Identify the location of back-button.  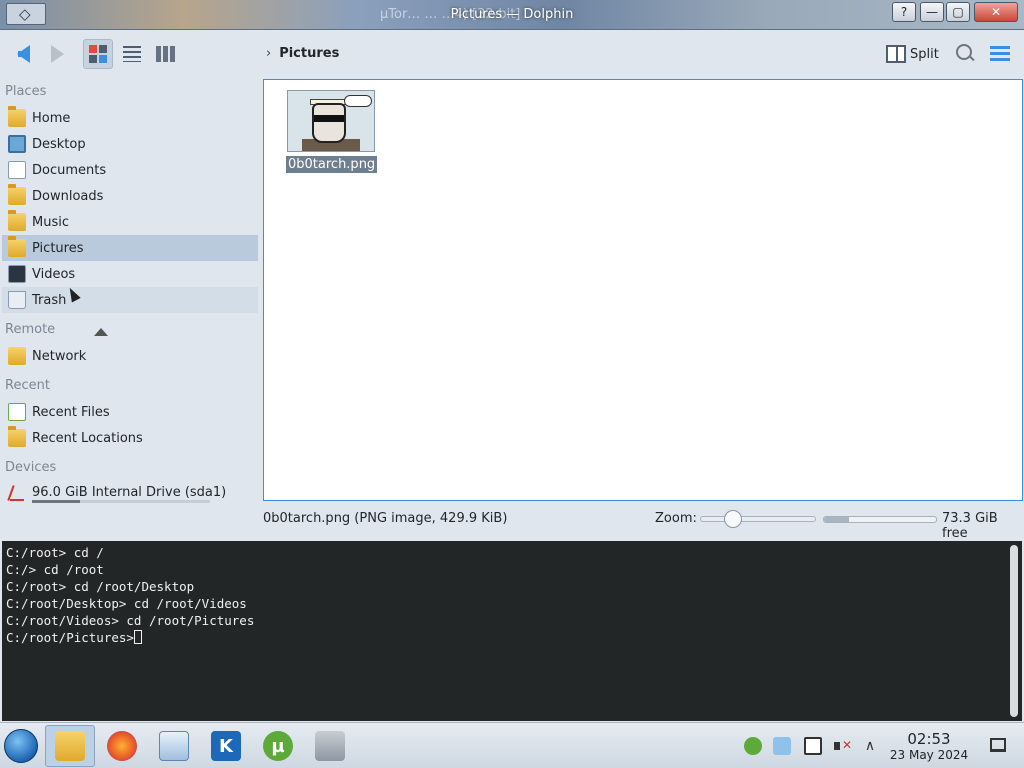
(23, 54).